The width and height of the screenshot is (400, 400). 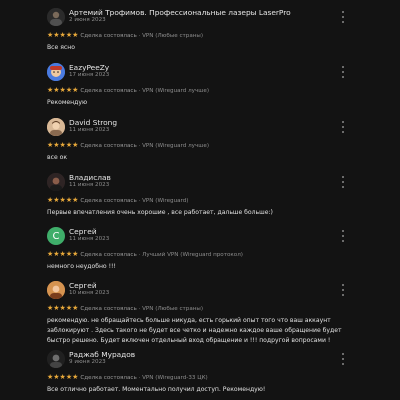 I want to click on author-name: David Strong, so click(x=93, y=122).